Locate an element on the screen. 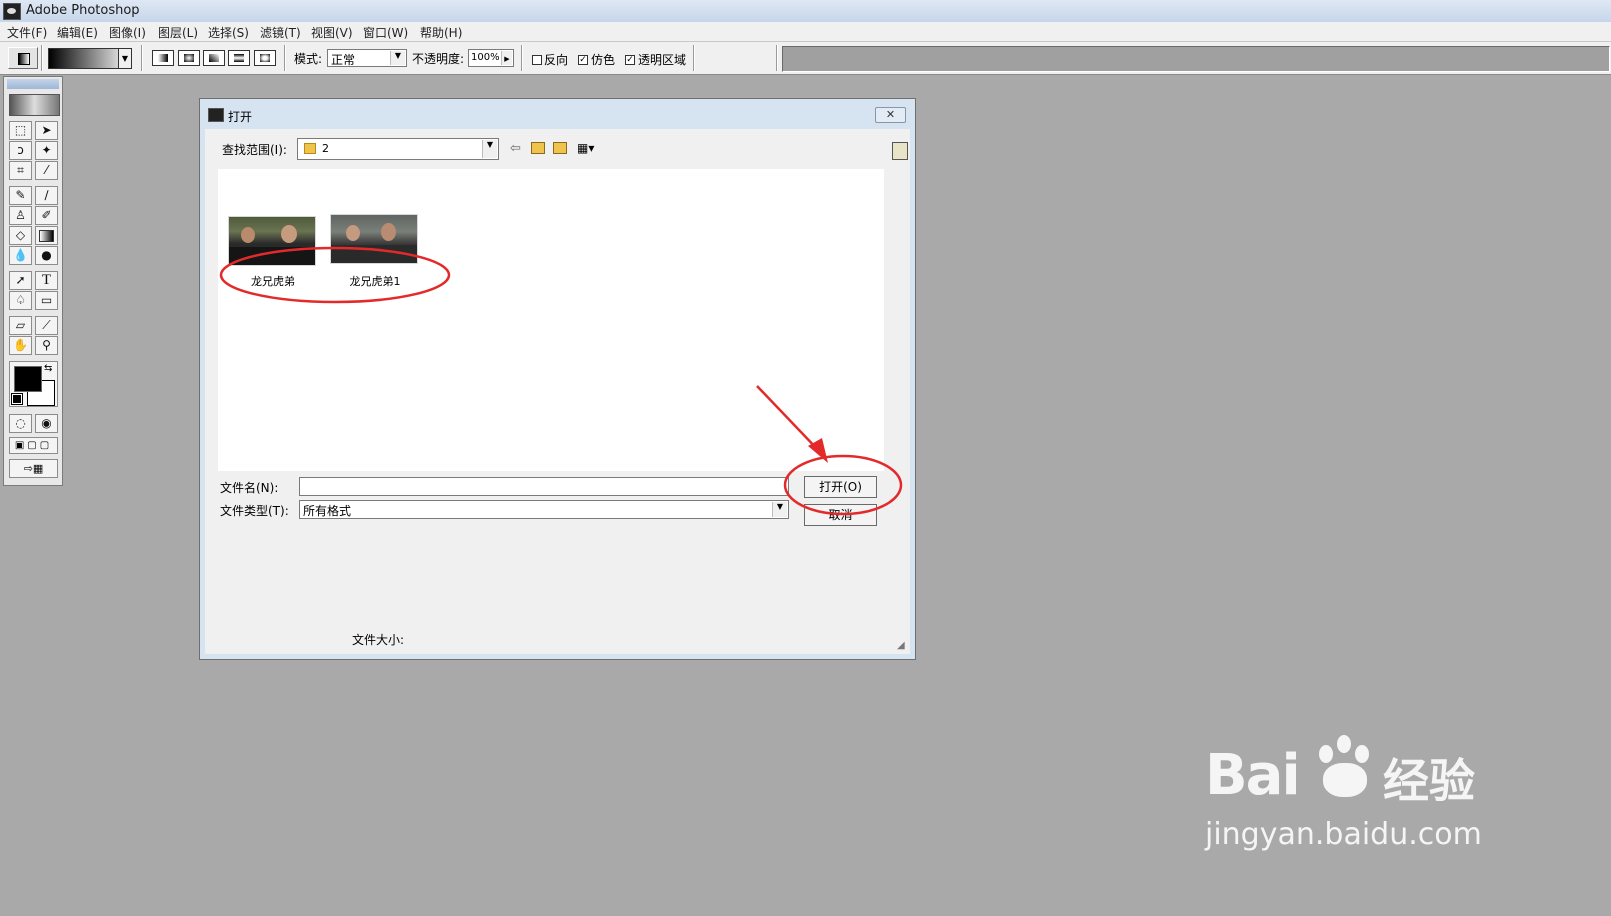 This screenshot has height=916, width=1611. resize-grip-icon: ◢ is located at coordinates (901, 645).